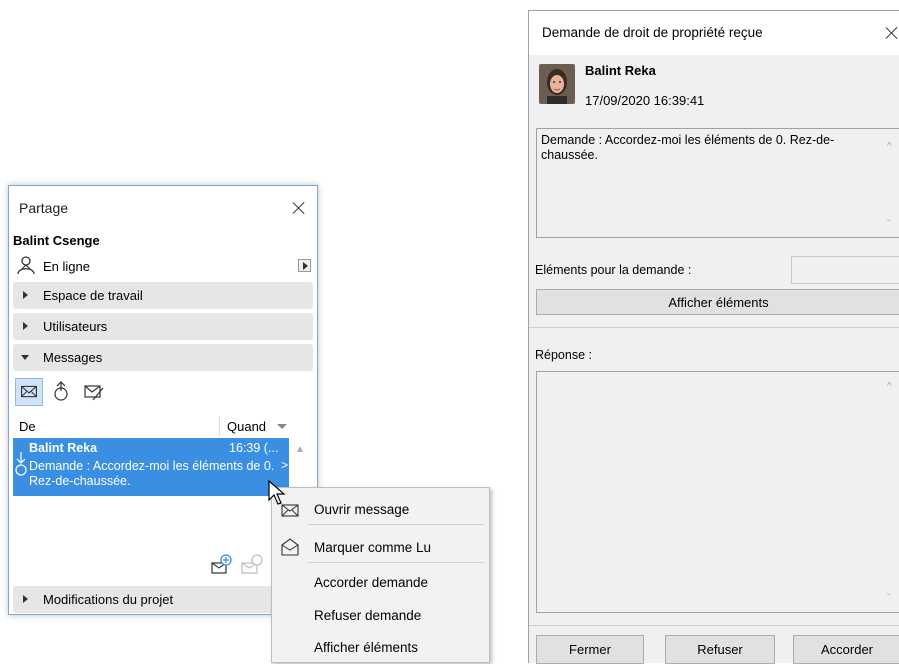 The image size is (899, 664). I want to click on section-label: Espace de travail, so click(93, 295).